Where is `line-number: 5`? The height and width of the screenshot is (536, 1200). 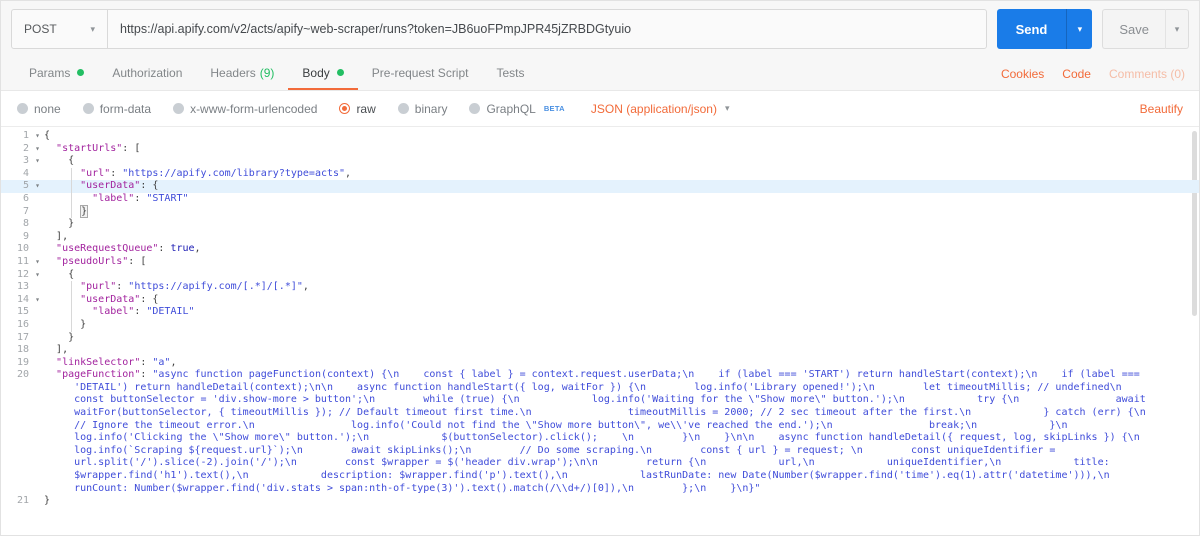
line-number: 5 is located at coordinates (25, 186).